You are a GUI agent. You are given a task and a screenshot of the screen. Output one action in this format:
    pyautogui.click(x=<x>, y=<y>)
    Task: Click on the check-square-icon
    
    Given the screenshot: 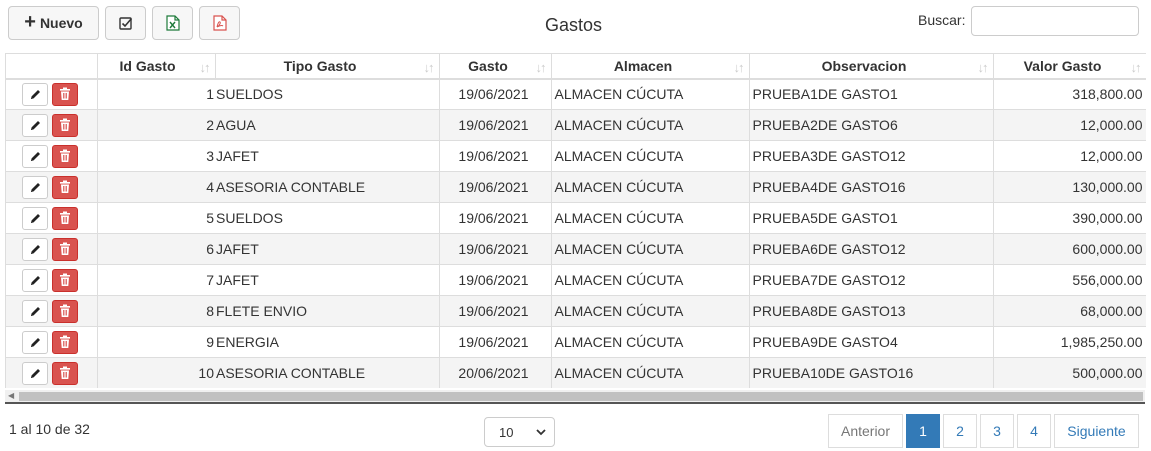 What is the action you would take?
    pyautogui.click(x=125, y=23)
    